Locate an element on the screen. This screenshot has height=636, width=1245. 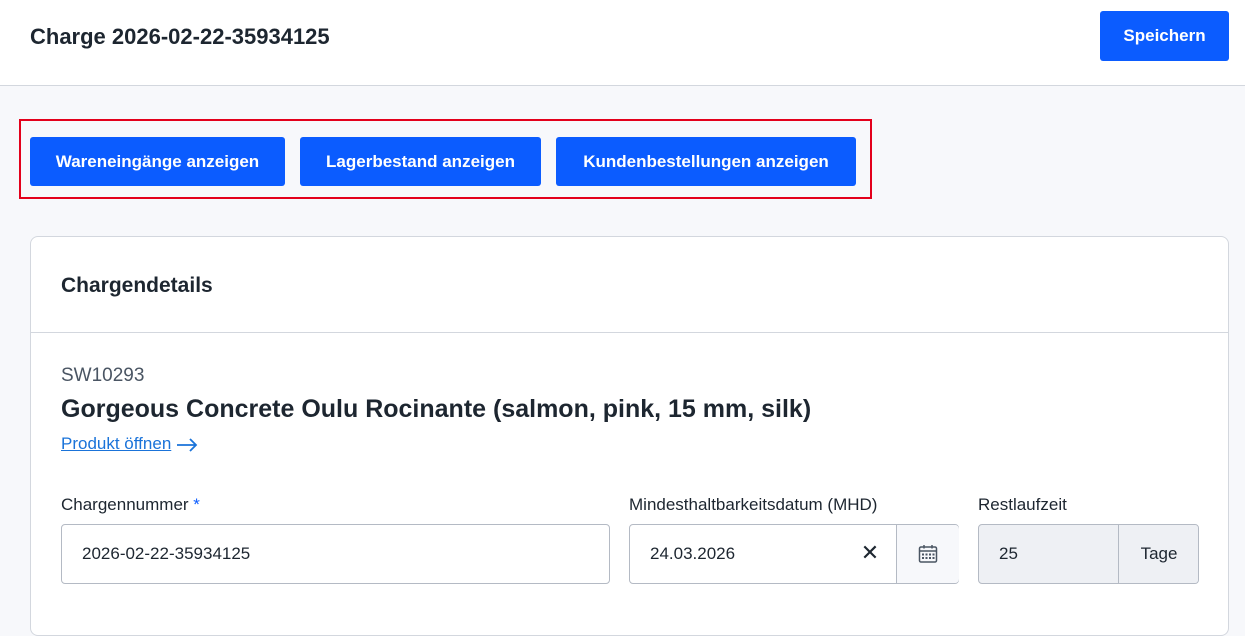
show-customer-orders-button: Kundenbestellungen anzeigen is located at coordinates (706, 161).